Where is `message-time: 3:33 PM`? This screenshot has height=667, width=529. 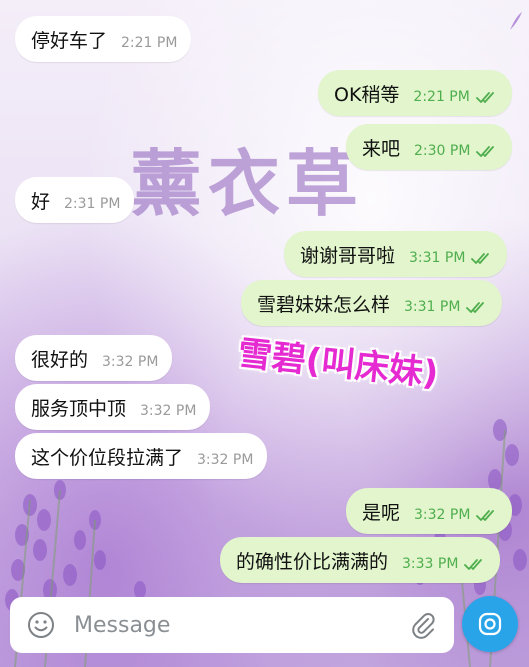
message-time: 3:33 PM is located at coordinates (430, 564).